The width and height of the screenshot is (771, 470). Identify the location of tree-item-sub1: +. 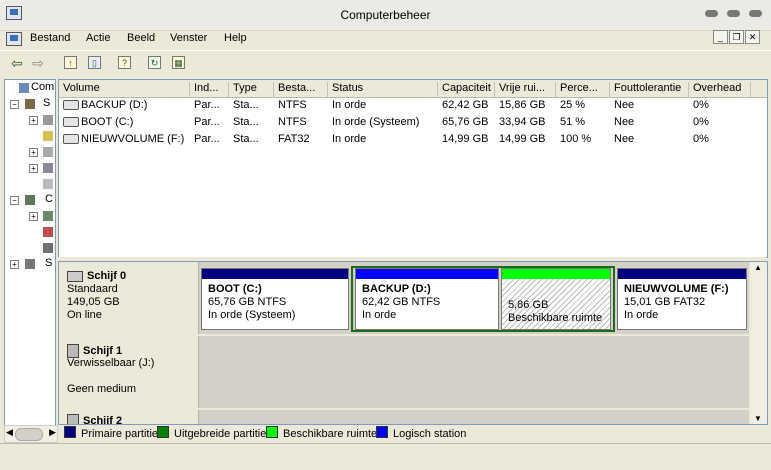
(30, 120).